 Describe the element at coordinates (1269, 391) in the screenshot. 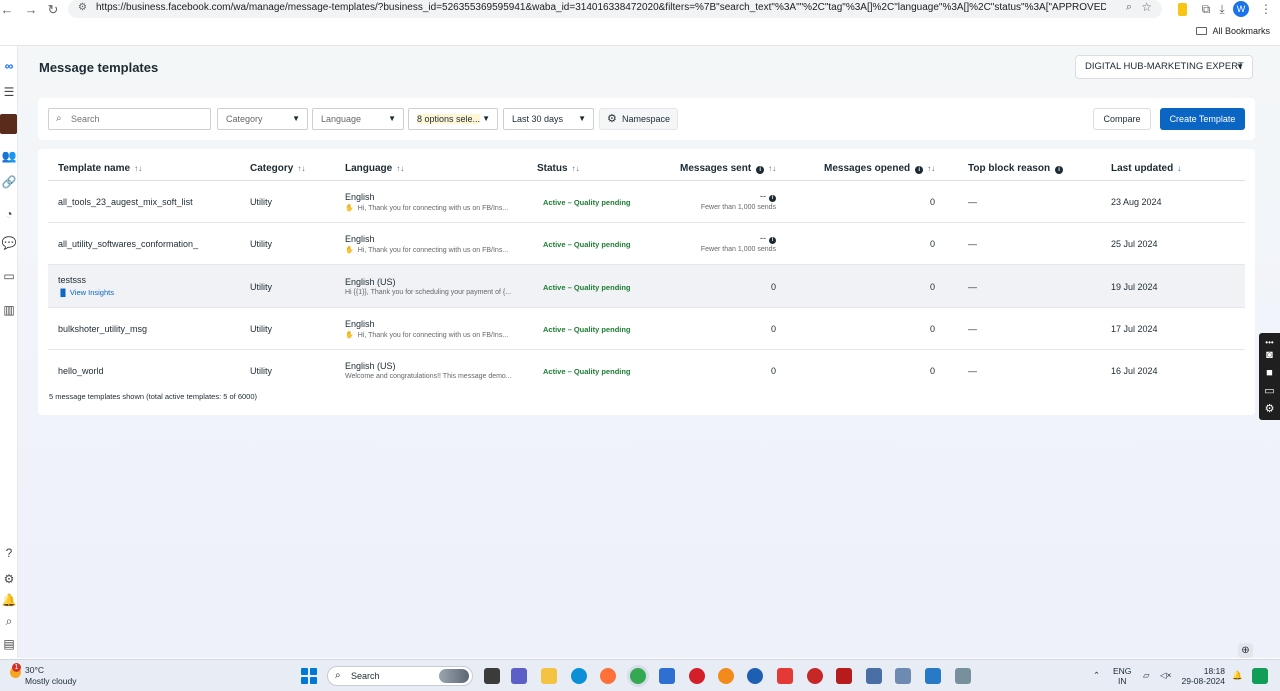

I see `window-icon: ▭` at that location.